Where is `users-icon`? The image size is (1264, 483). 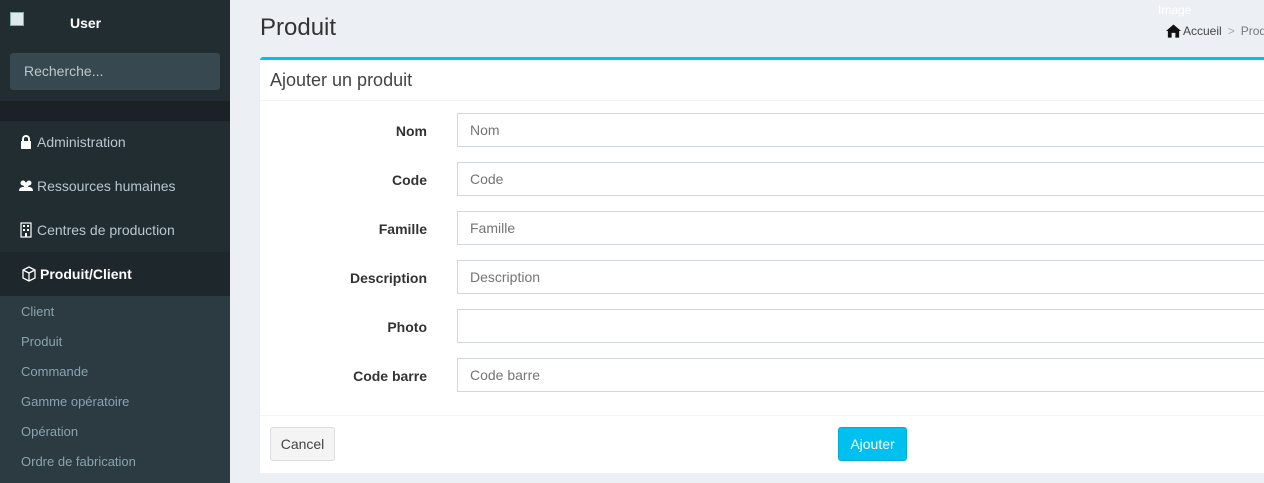
users-icon is located at coordinates (26, 186).